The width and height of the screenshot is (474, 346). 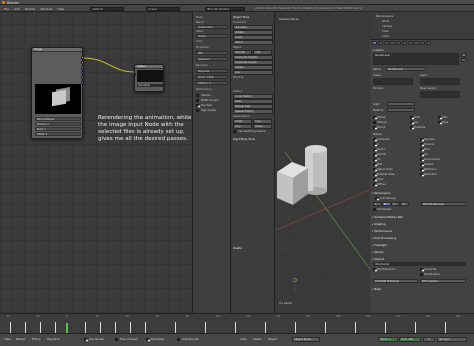 I want to click on line-button: Line, so click(x=262, y=121).